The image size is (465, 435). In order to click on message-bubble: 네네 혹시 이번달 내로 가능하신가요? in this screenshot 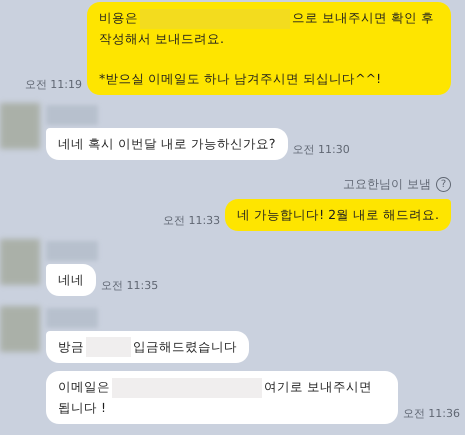, I will do `click(167, 144)`.